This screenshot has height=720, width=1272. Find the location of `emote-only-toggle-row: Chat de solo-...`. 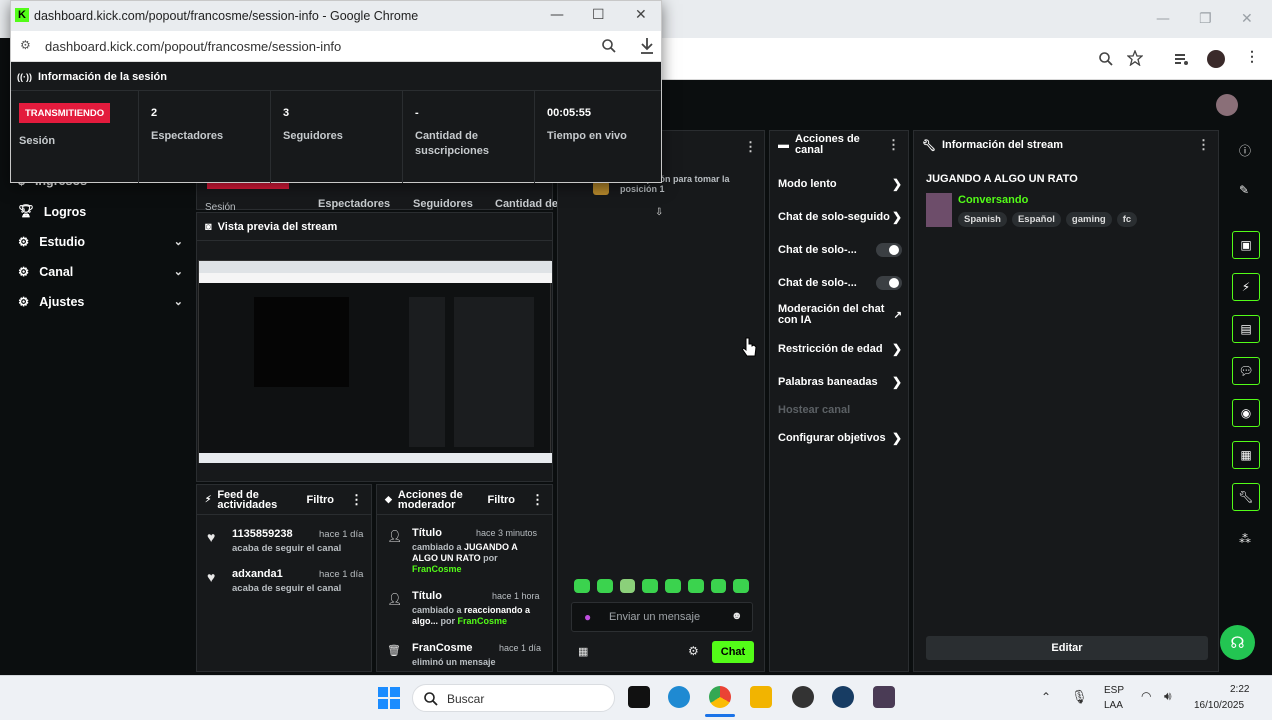

emote-only-toggle-row: Chat de solo-... is located at coordinates (840, 283).